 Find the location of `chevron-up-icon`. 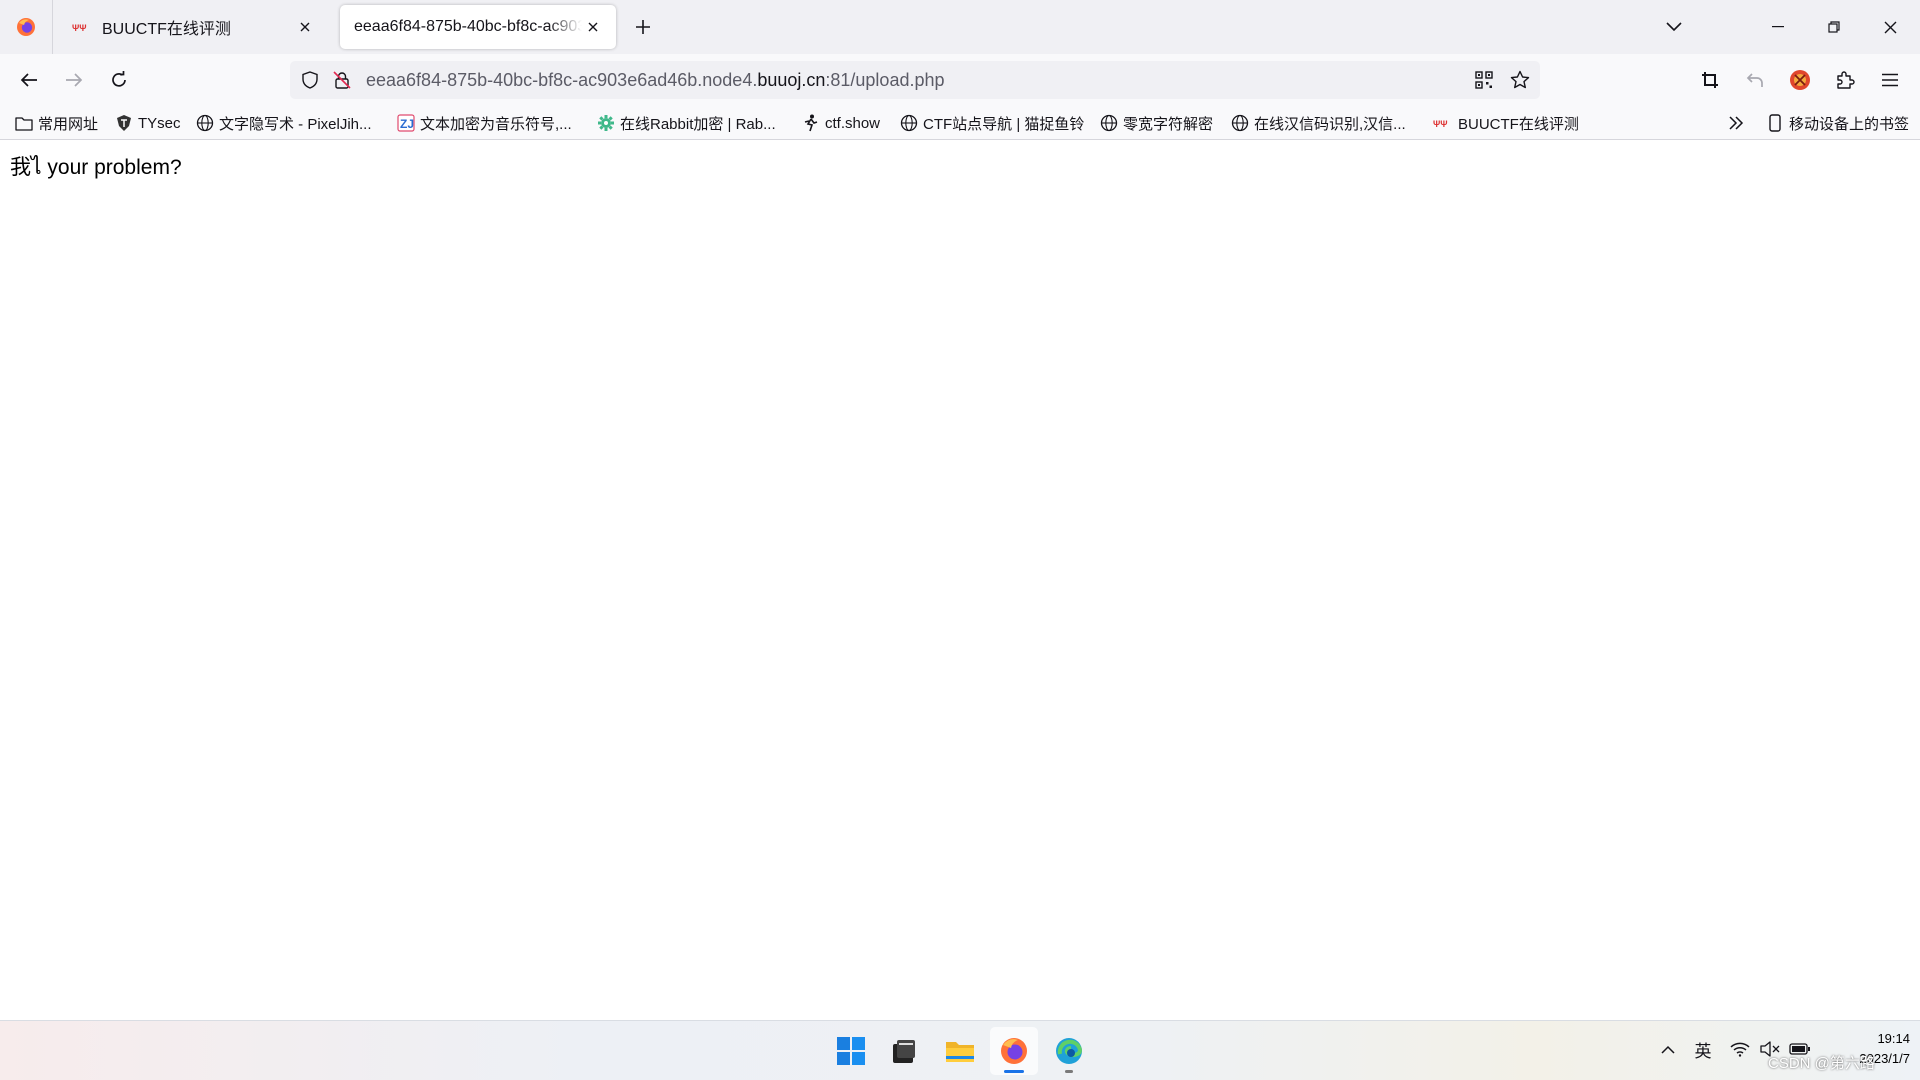

chevron-up-icon is located at coordinates (1668, 1049).